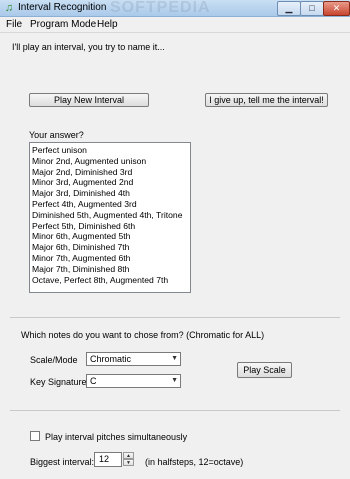 This screenshot has width=350, height=479. Describe the element at coordinates (128, 455) in the screenshot. I see `arrow-up-icon: ▲` at that location.